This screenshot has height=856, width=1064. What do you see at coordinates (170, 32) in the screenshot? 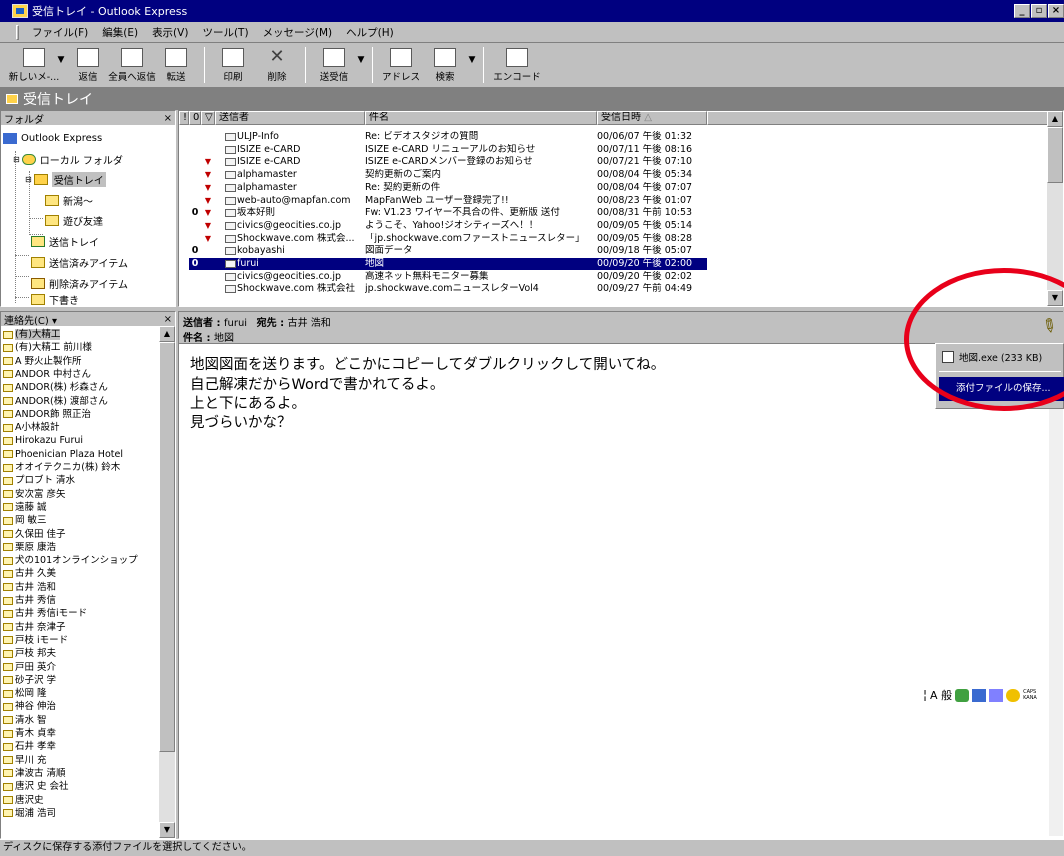
I see `menu-view: 表示(V)` at bounding box center [170, 32].